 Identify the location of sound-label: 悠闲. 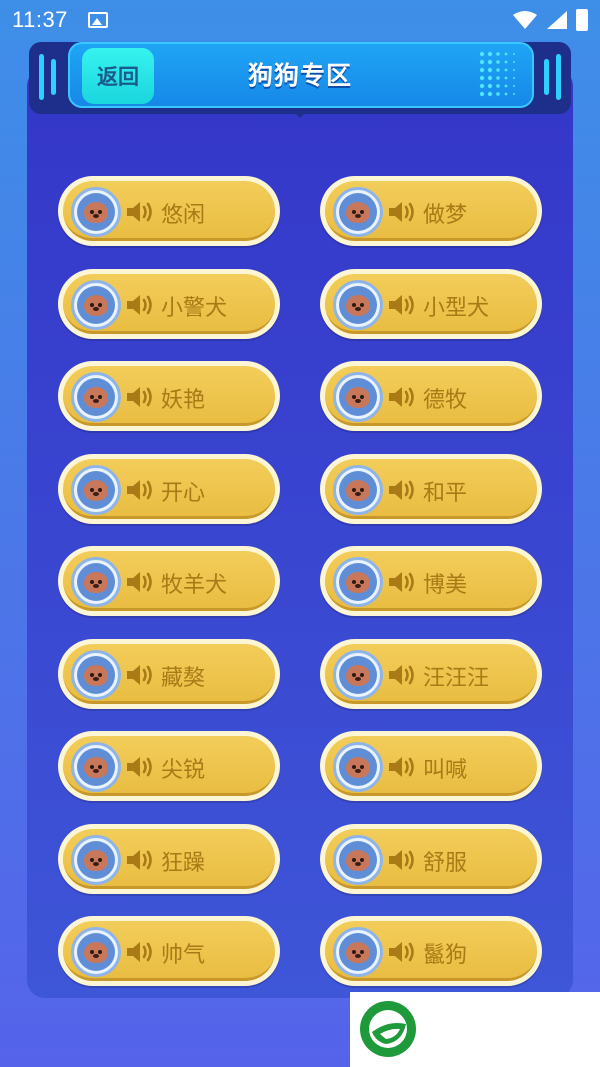
(183, 215).